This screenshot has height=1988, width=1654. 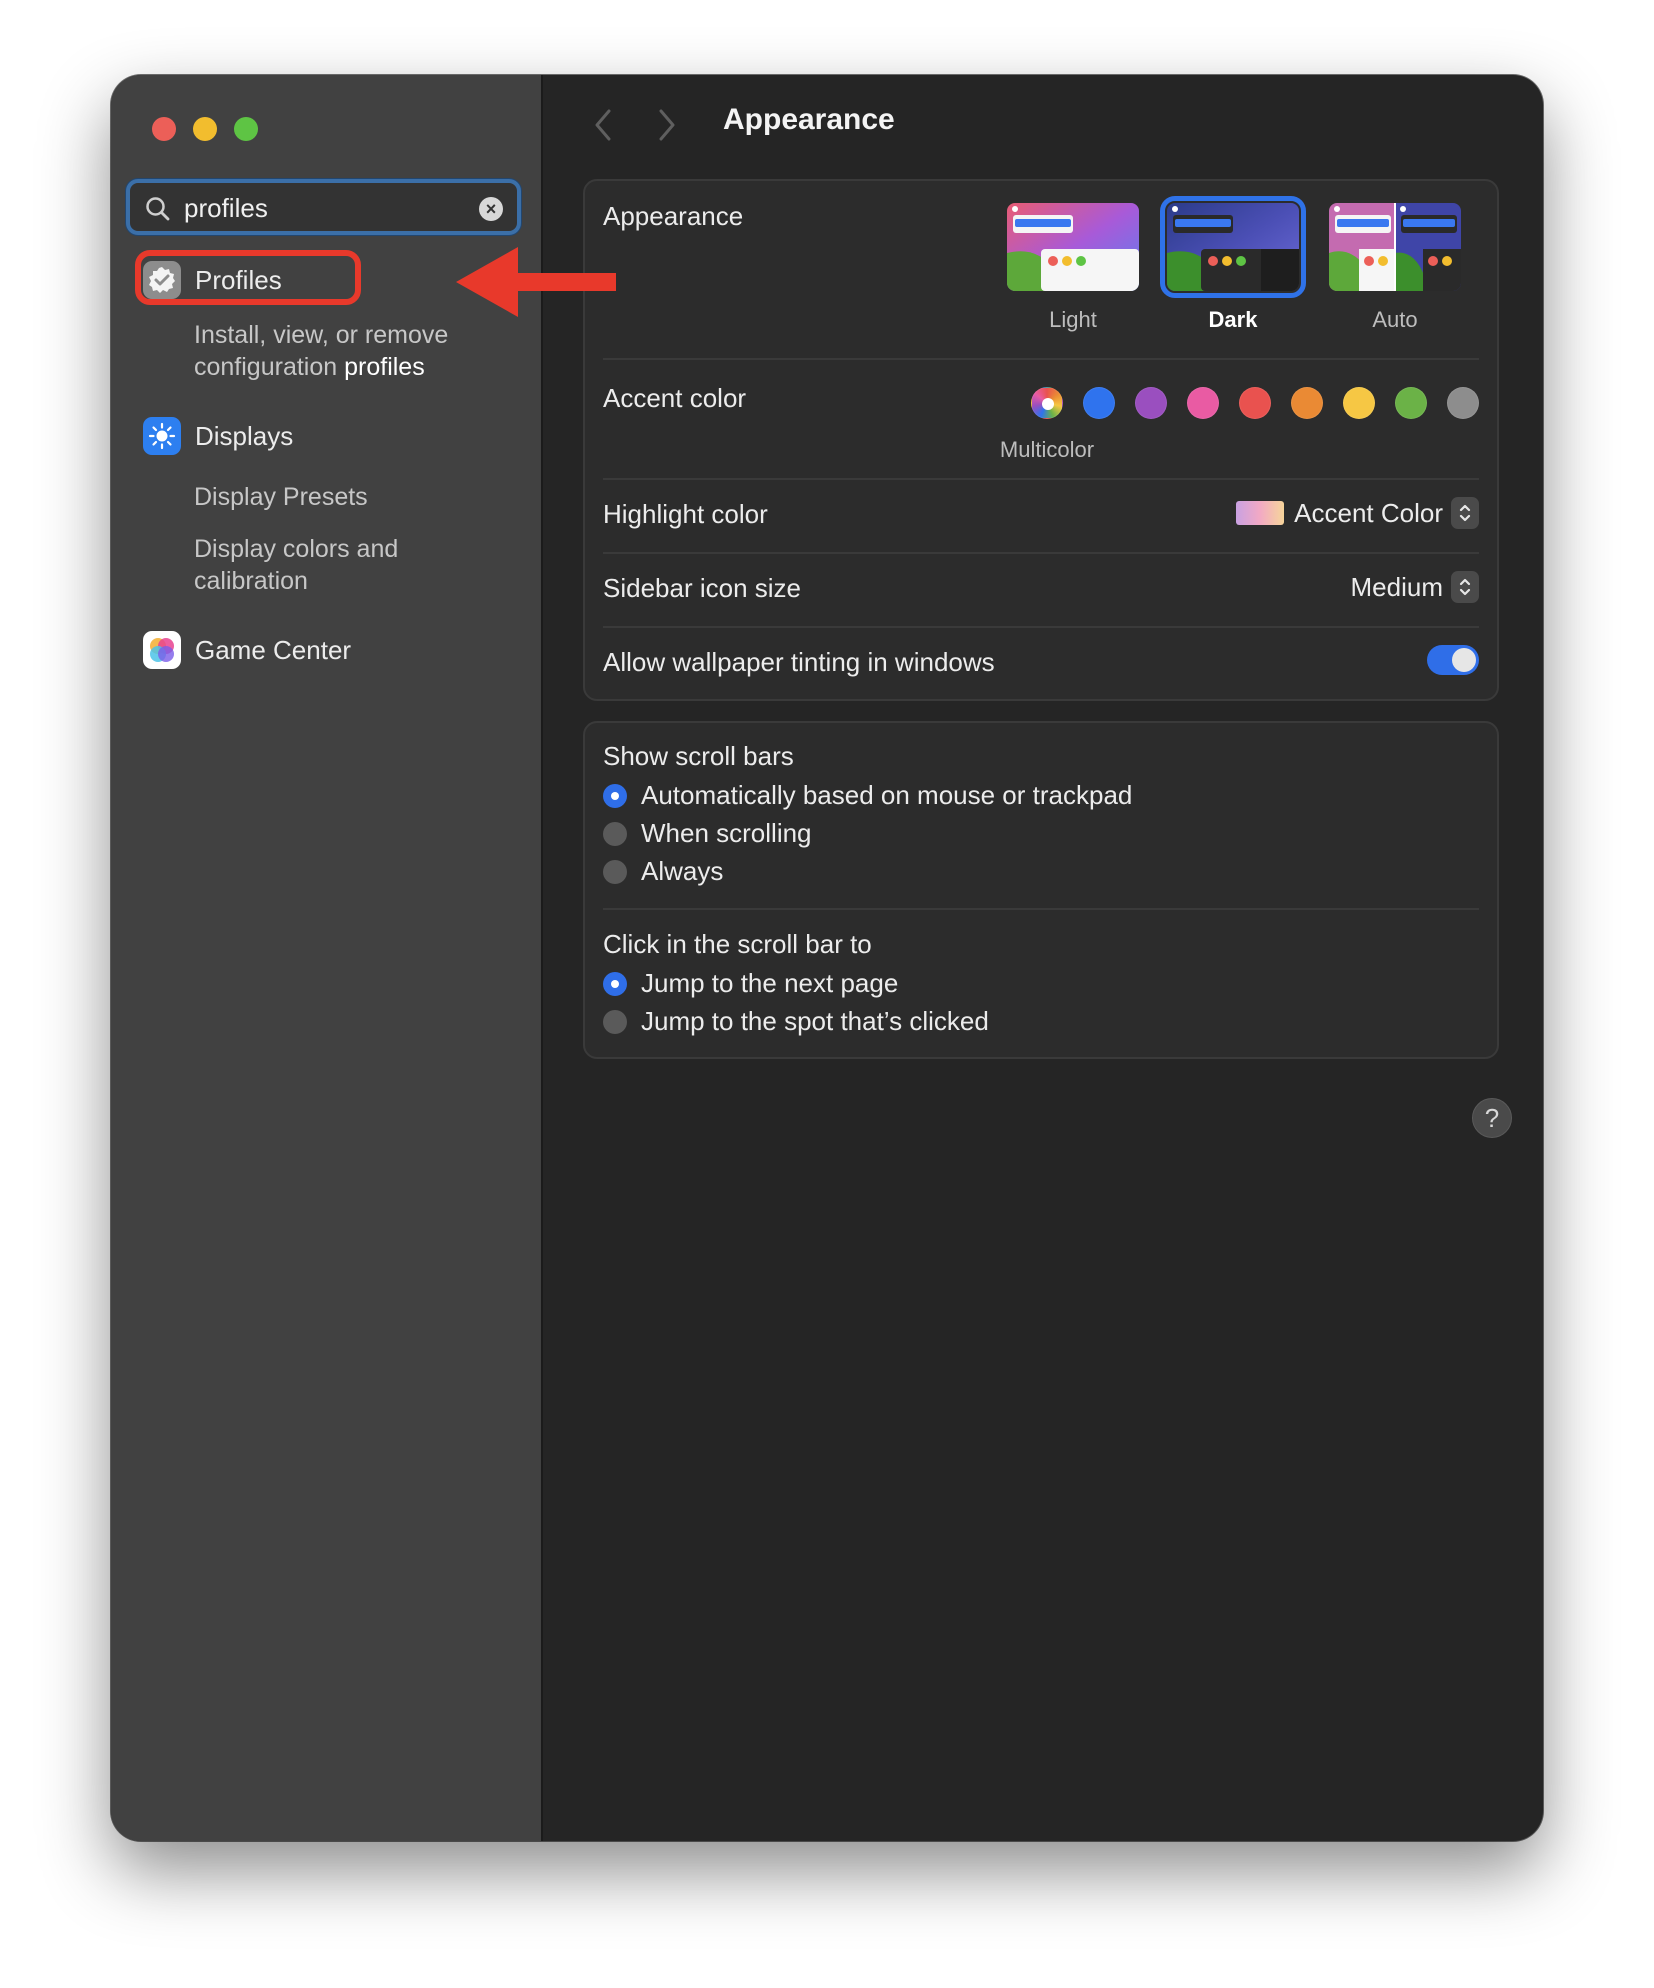 What do you see at coordinates (1395, 319) in the screenshot?
I see `theme-caption: Auto` at bounding box center [1395, 319].